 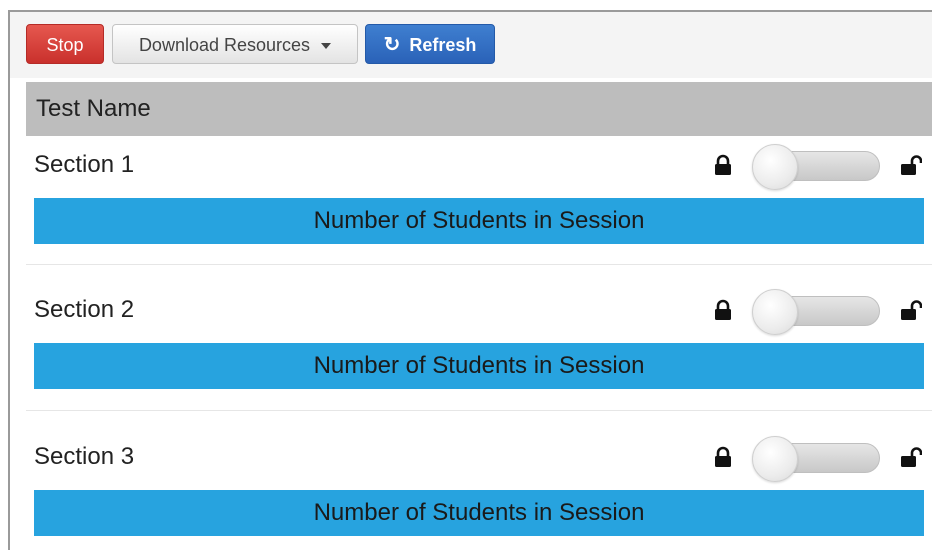 What do you see at coordinates (84, 309) in the screenshot?
I see `section-title: Section 2` at bounding box center [84, 309].